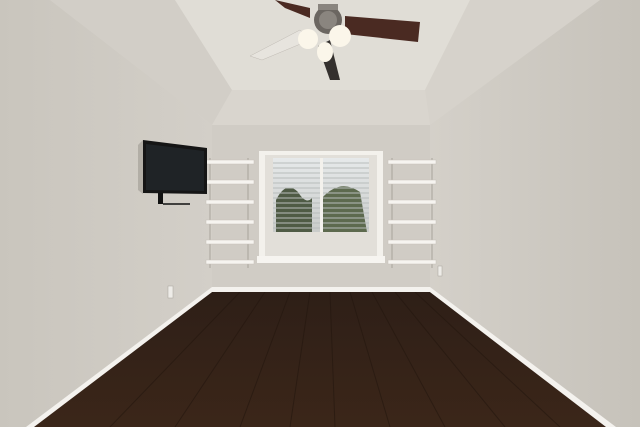 The image size is (640, 427). What do you see at coordinates (440, 271) in the screenshot?
I see `wall-outlet-right` at bounding box center [440, 271].